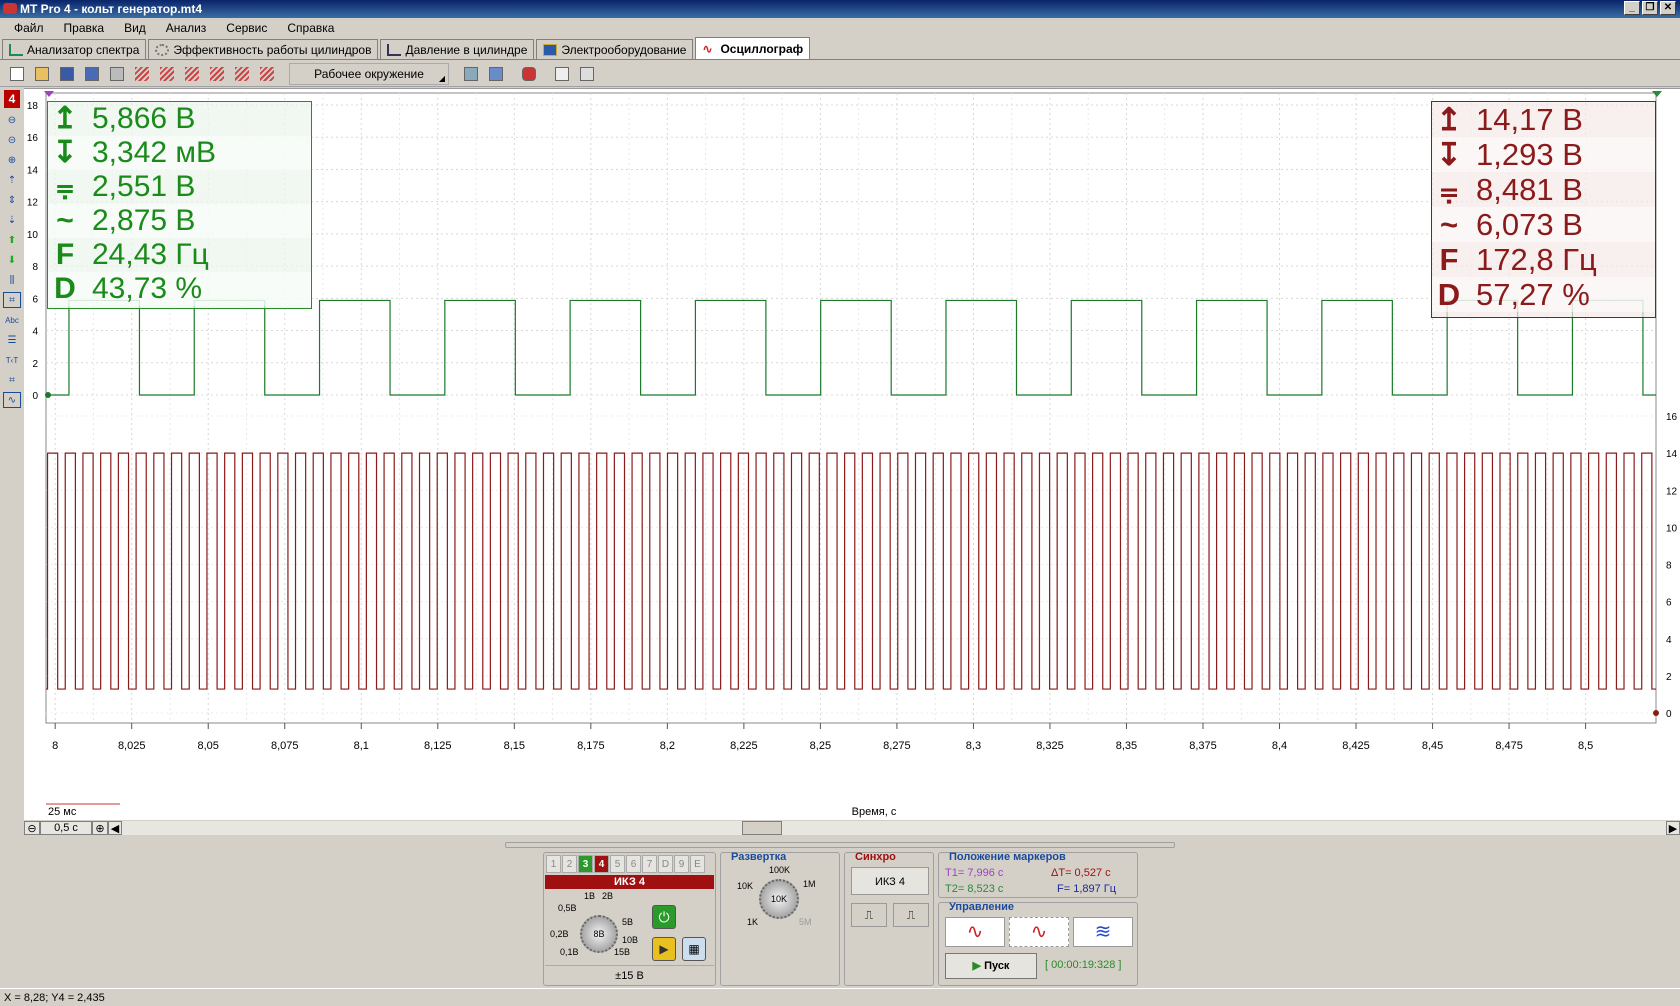 This screenshot has height=1006, width=1680. What do you see at coordinates (369, 73) in the screenshot?
I see `environment-dropdown: Рабочее окружение ◢` at bounding box center [369, 73].